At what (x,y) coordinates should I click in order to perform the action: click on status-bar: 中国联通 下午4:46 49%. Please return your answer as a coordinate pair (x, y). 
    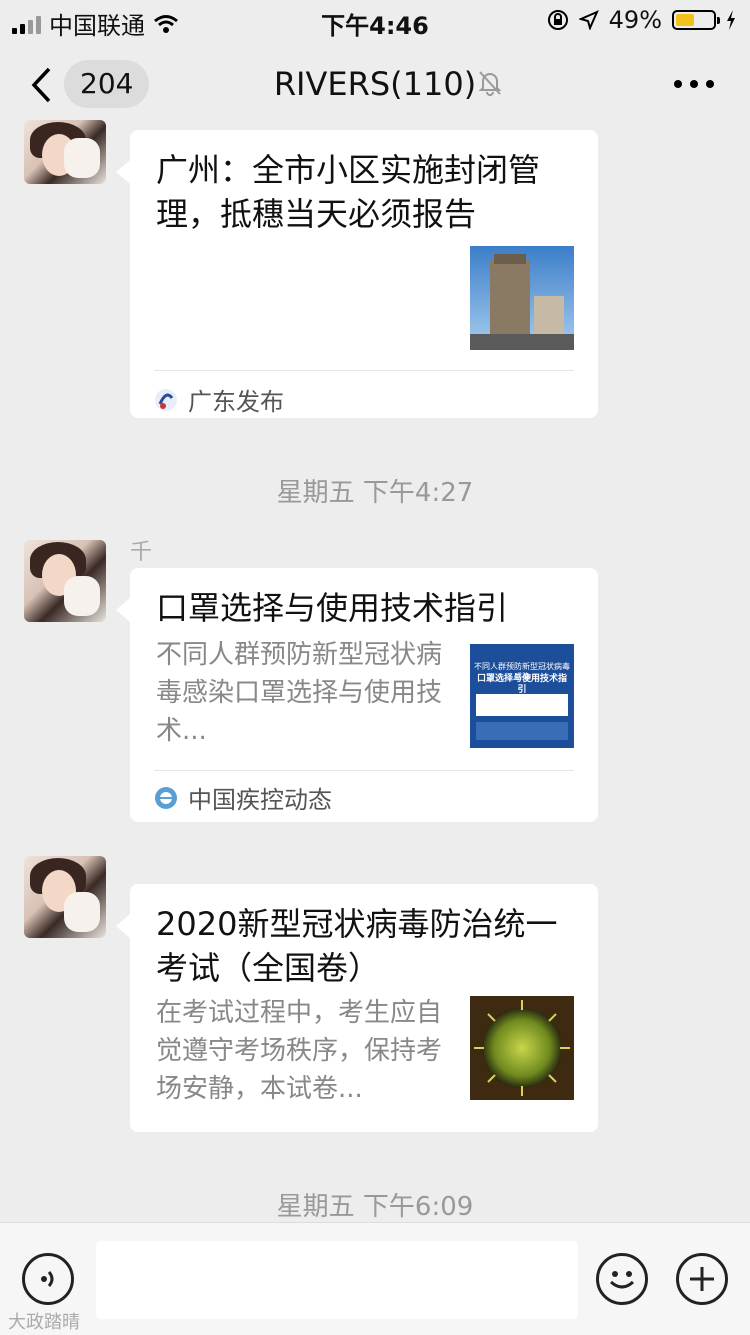
    Looking at the image, I should click on (375, 20).